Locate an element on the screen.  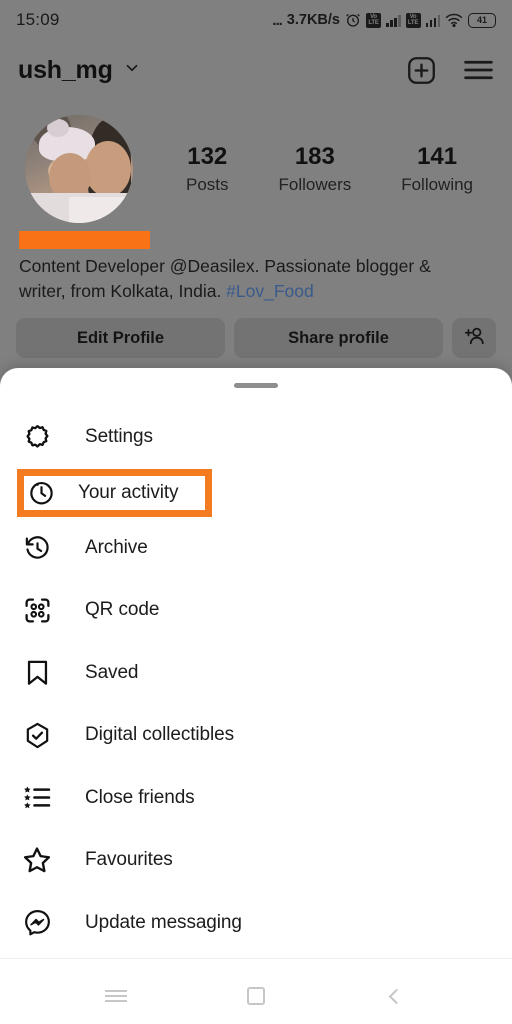
sheet-divider is located at coordinates (256, 958).